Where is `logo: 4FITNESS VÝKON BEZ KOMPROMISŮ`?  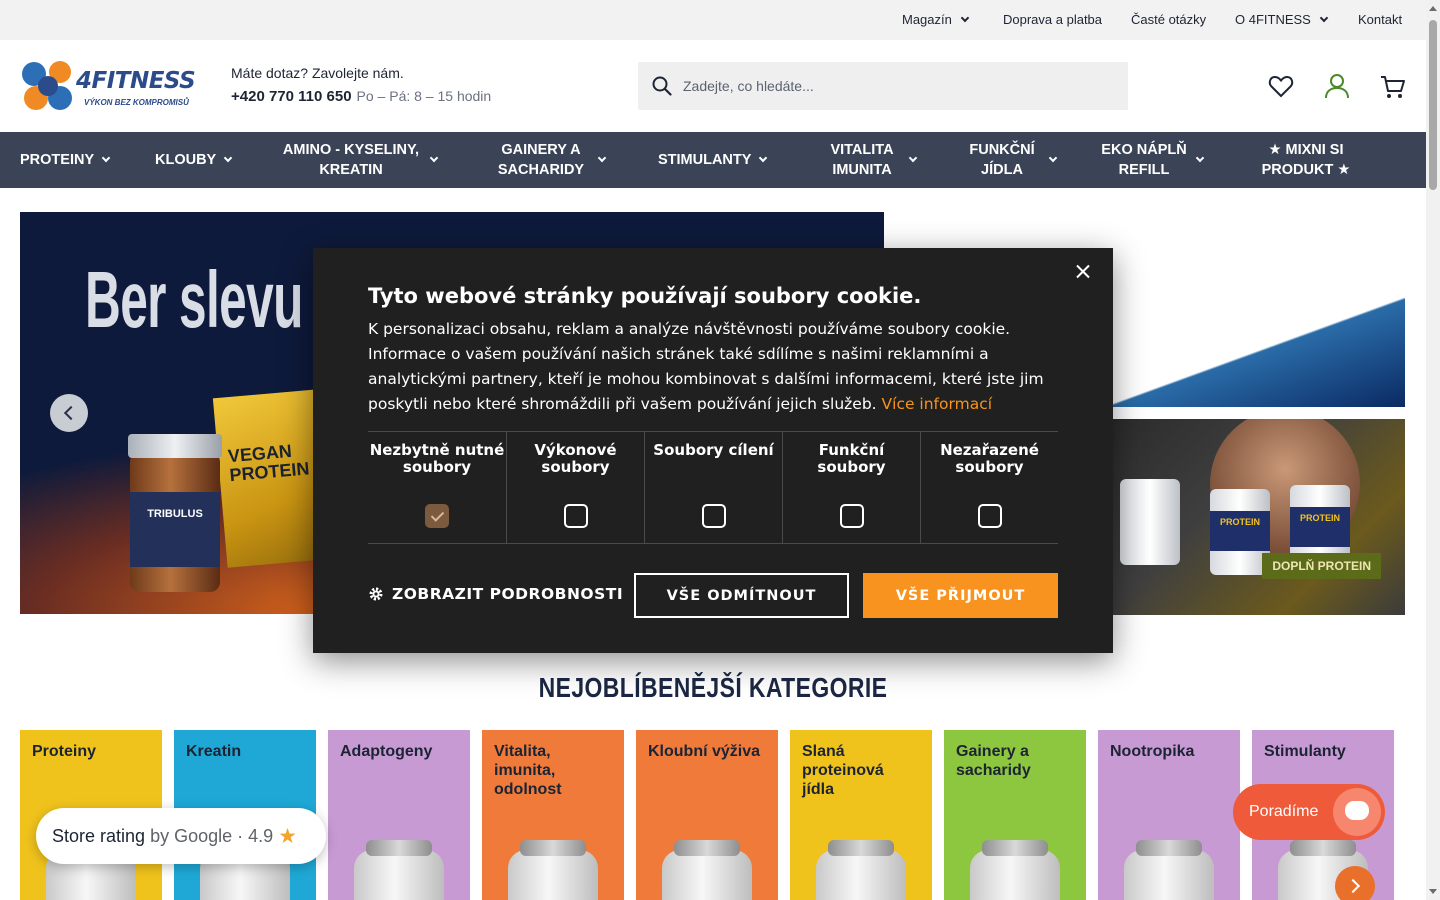
logo: 4FITNESS VÝKON BEZ KOMPROMISŮ is located at coordinates (115, 86).